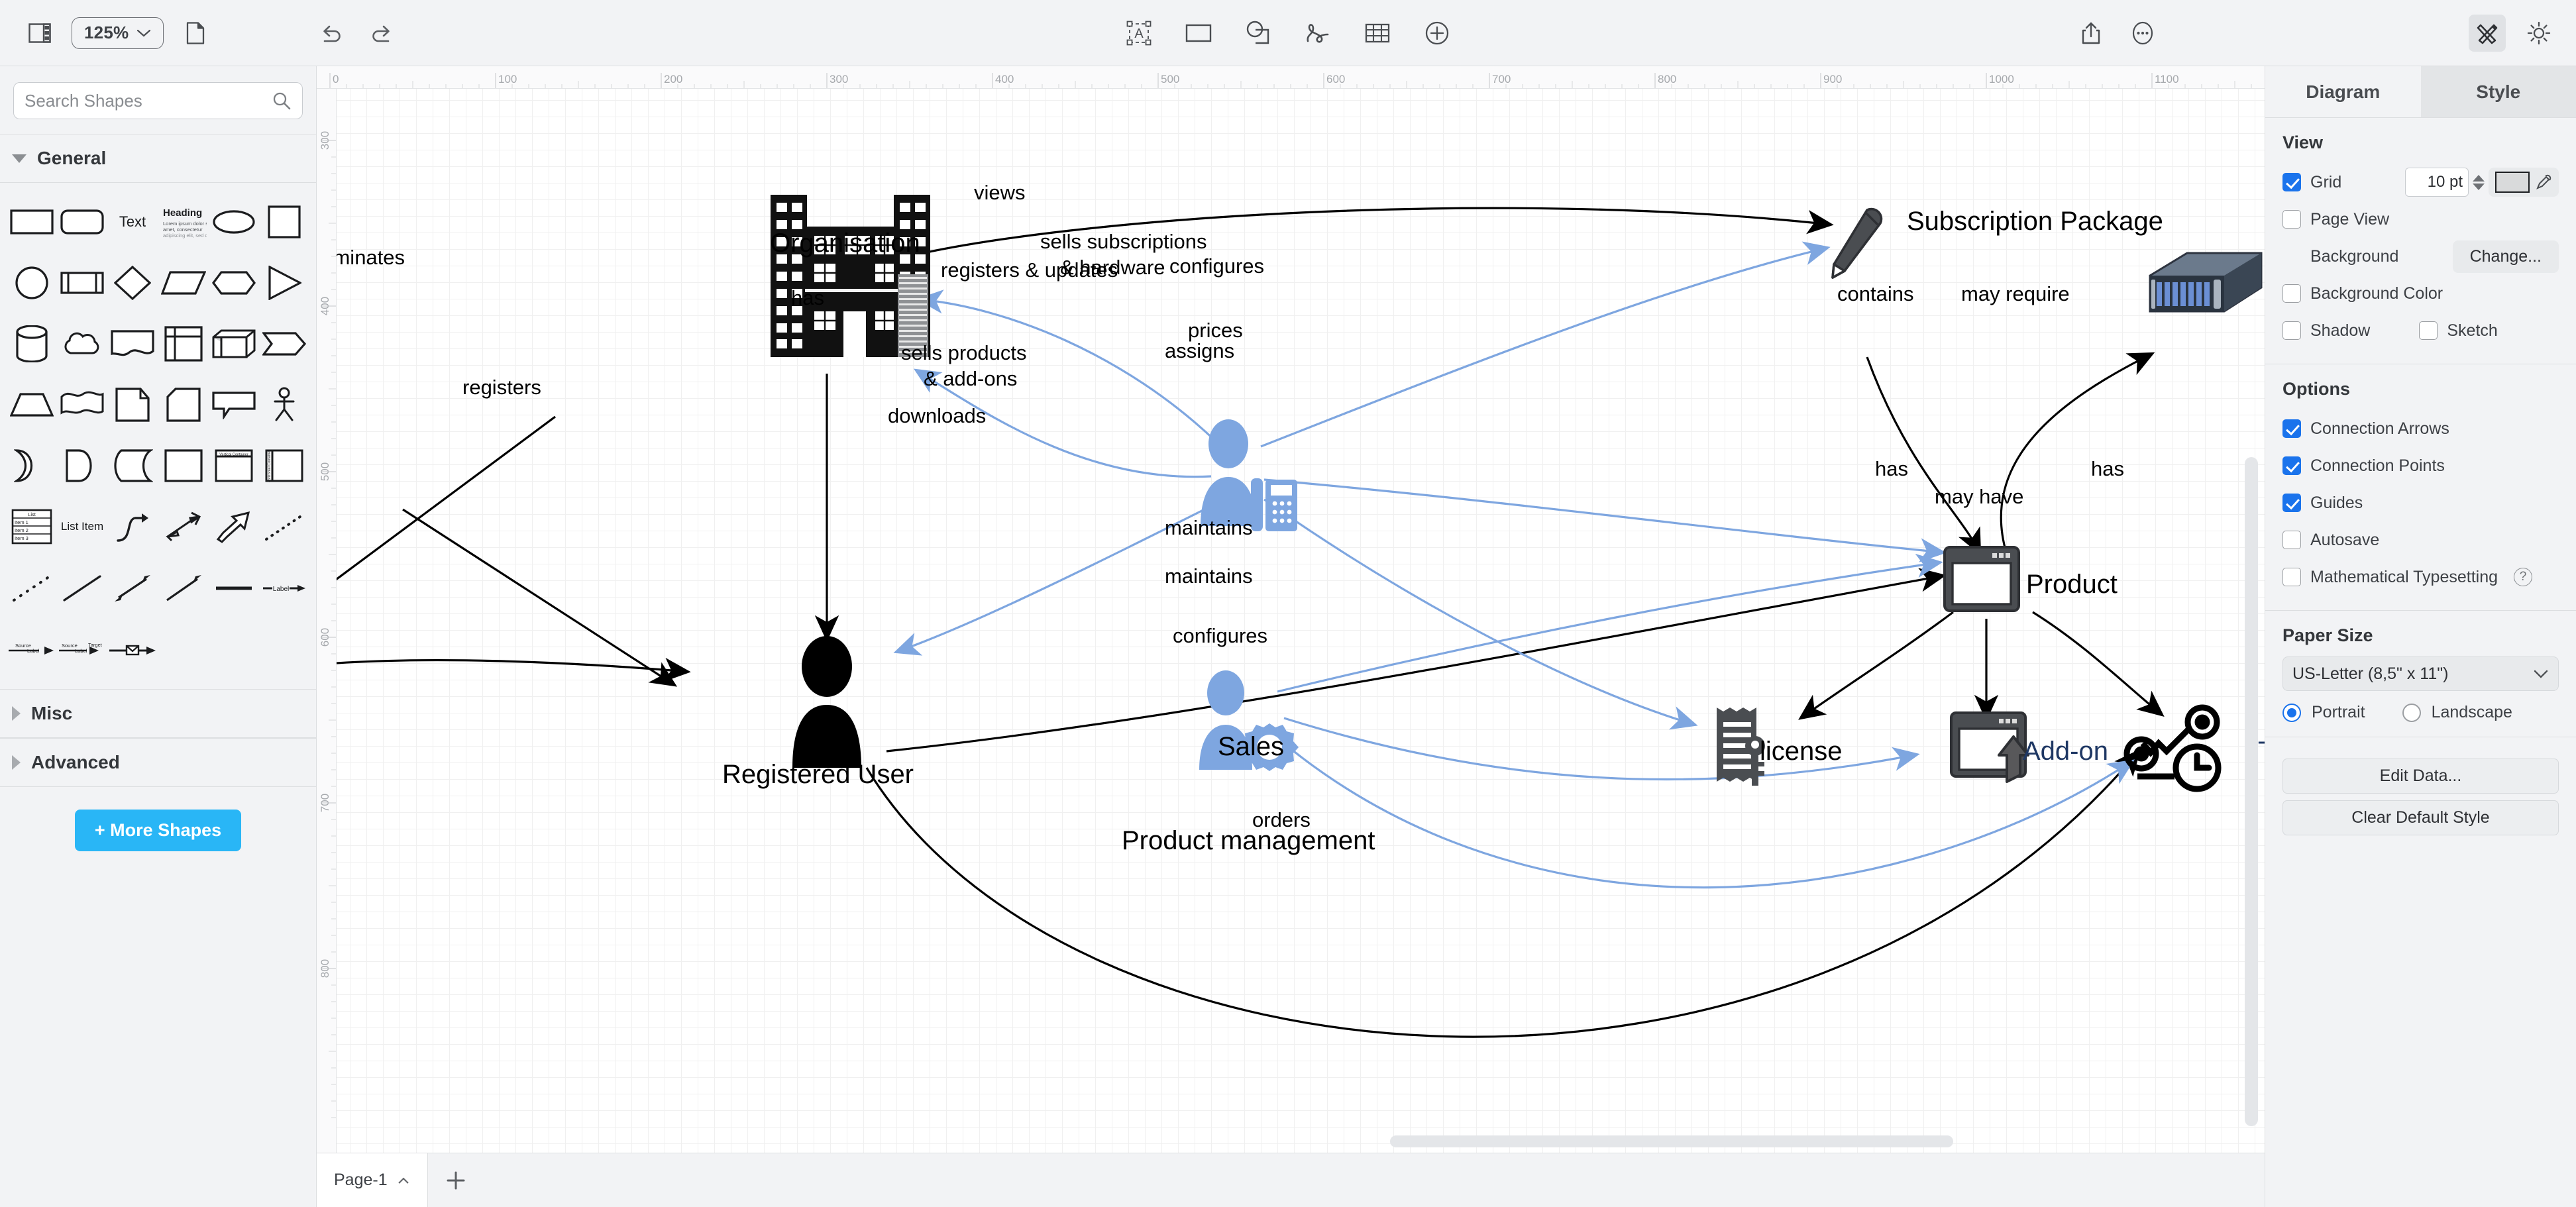  I want to click on shape-chevron, so click(284, 343).